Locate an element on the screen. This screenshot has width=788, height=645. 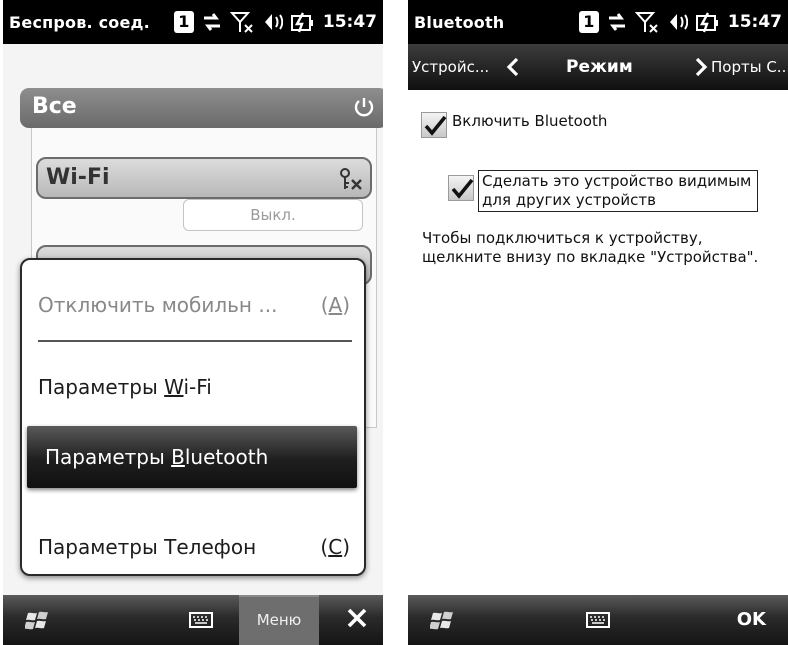
status-bar: Беспров. соед. 1 15:47 is located at coordinates (193, 22).